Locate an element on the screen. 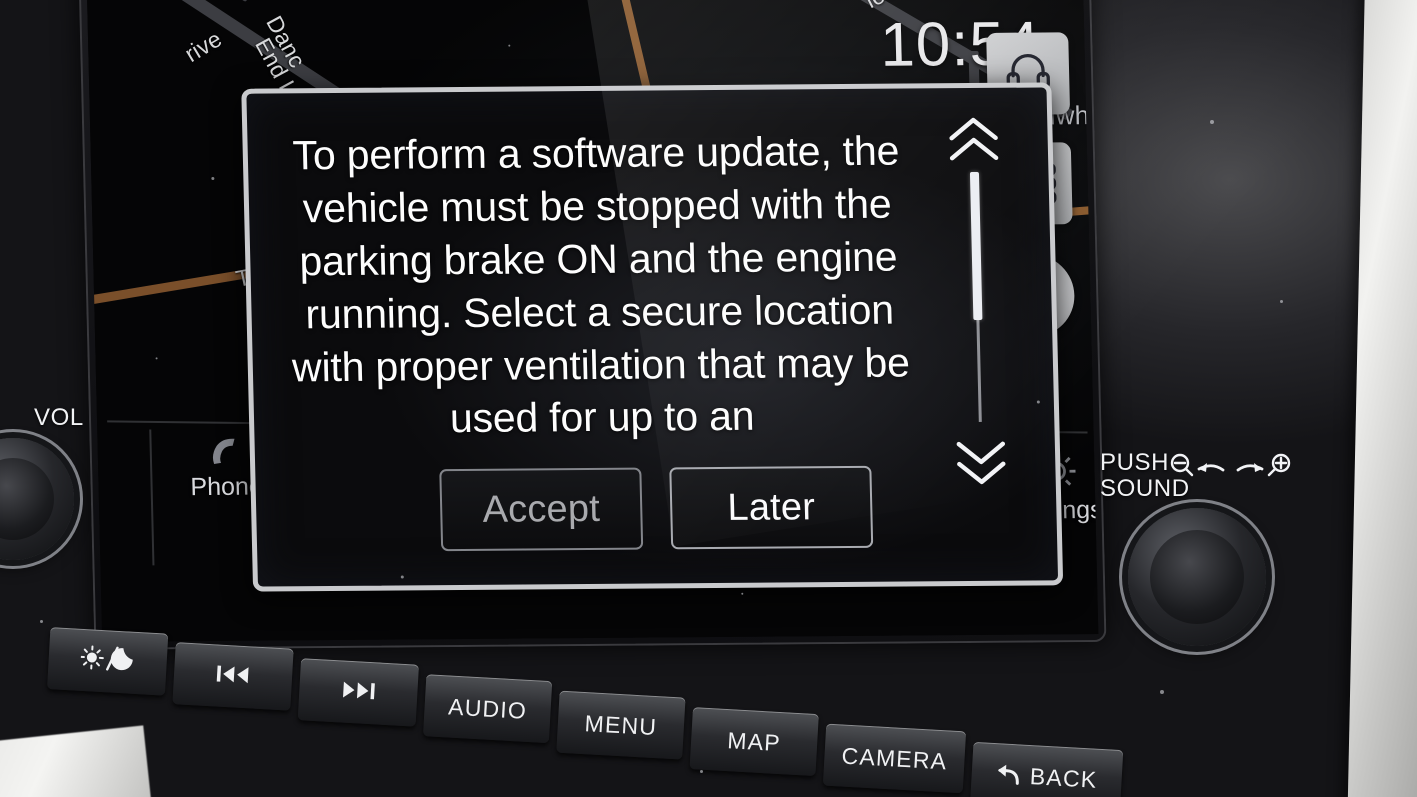  map-button: MAP is located at coordinates (754, 742).